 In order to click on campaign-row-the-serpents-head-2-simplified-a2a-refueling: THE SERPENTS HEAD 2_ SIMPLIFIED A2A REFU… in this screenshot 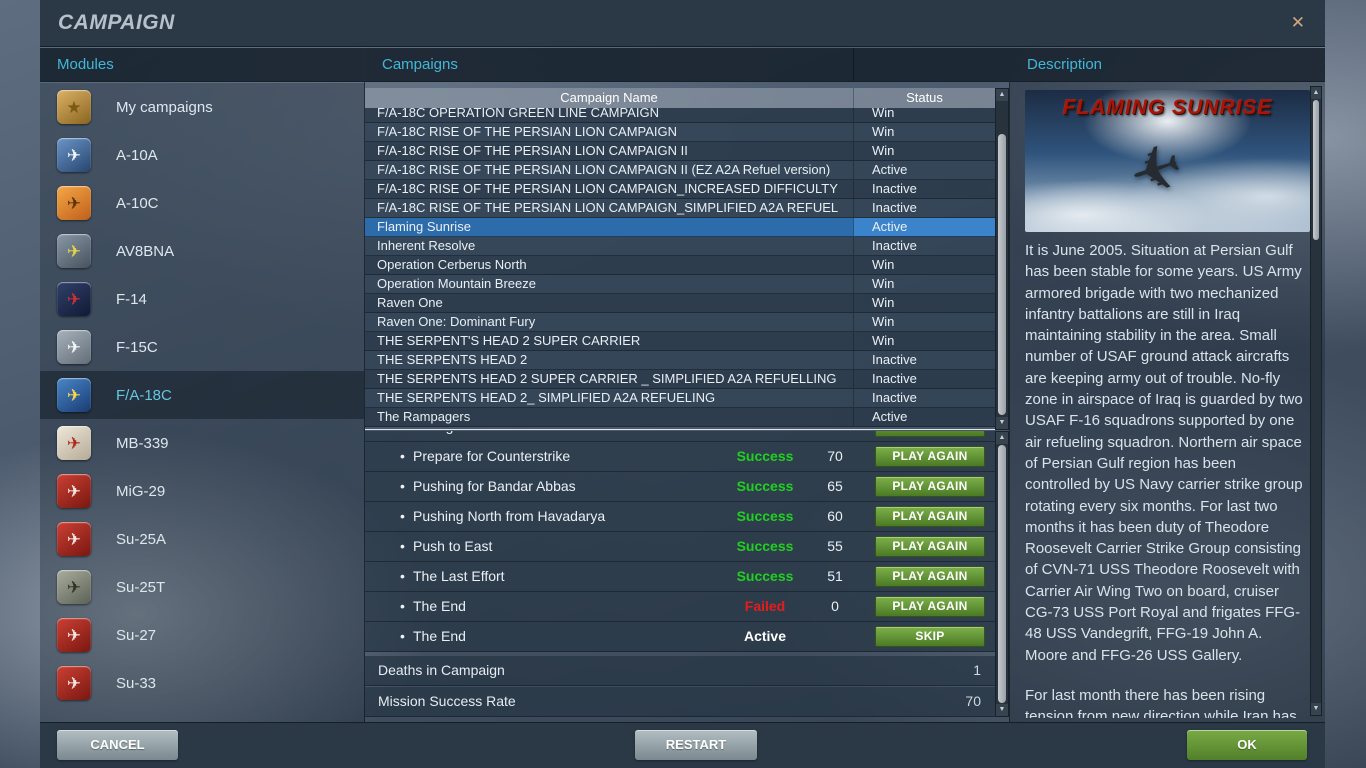, I will do `click(680, 398)`.